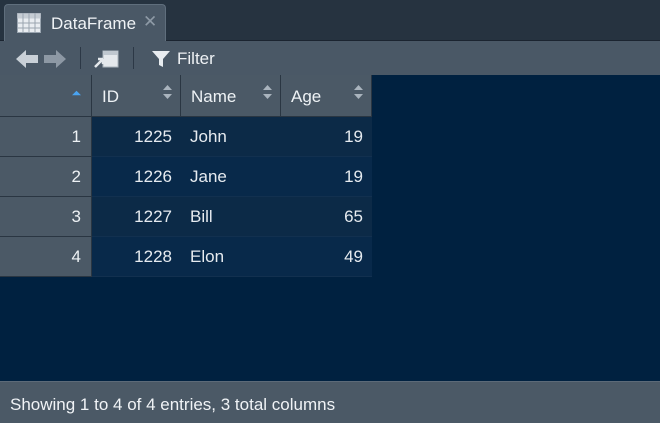  Describe the element at coordinates (46, 177) in the screenshot. I see `row-number: 2` at that location.